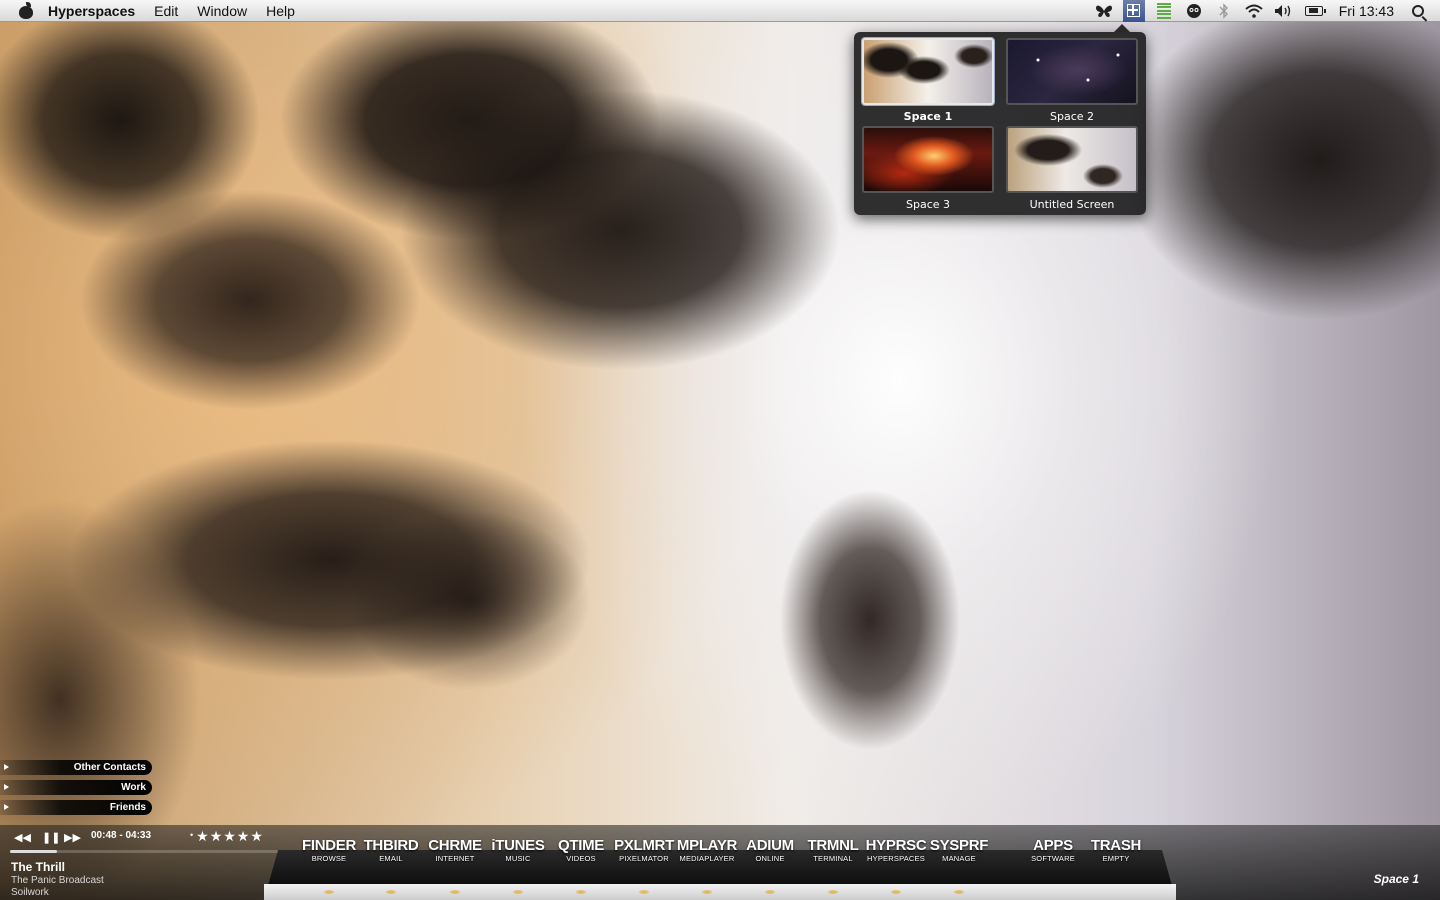 The image size is (1440, 900). Describe the element at coordinates (1396, 879) in the screenshot. I see `current-space-indicator: Space 1` at that location.